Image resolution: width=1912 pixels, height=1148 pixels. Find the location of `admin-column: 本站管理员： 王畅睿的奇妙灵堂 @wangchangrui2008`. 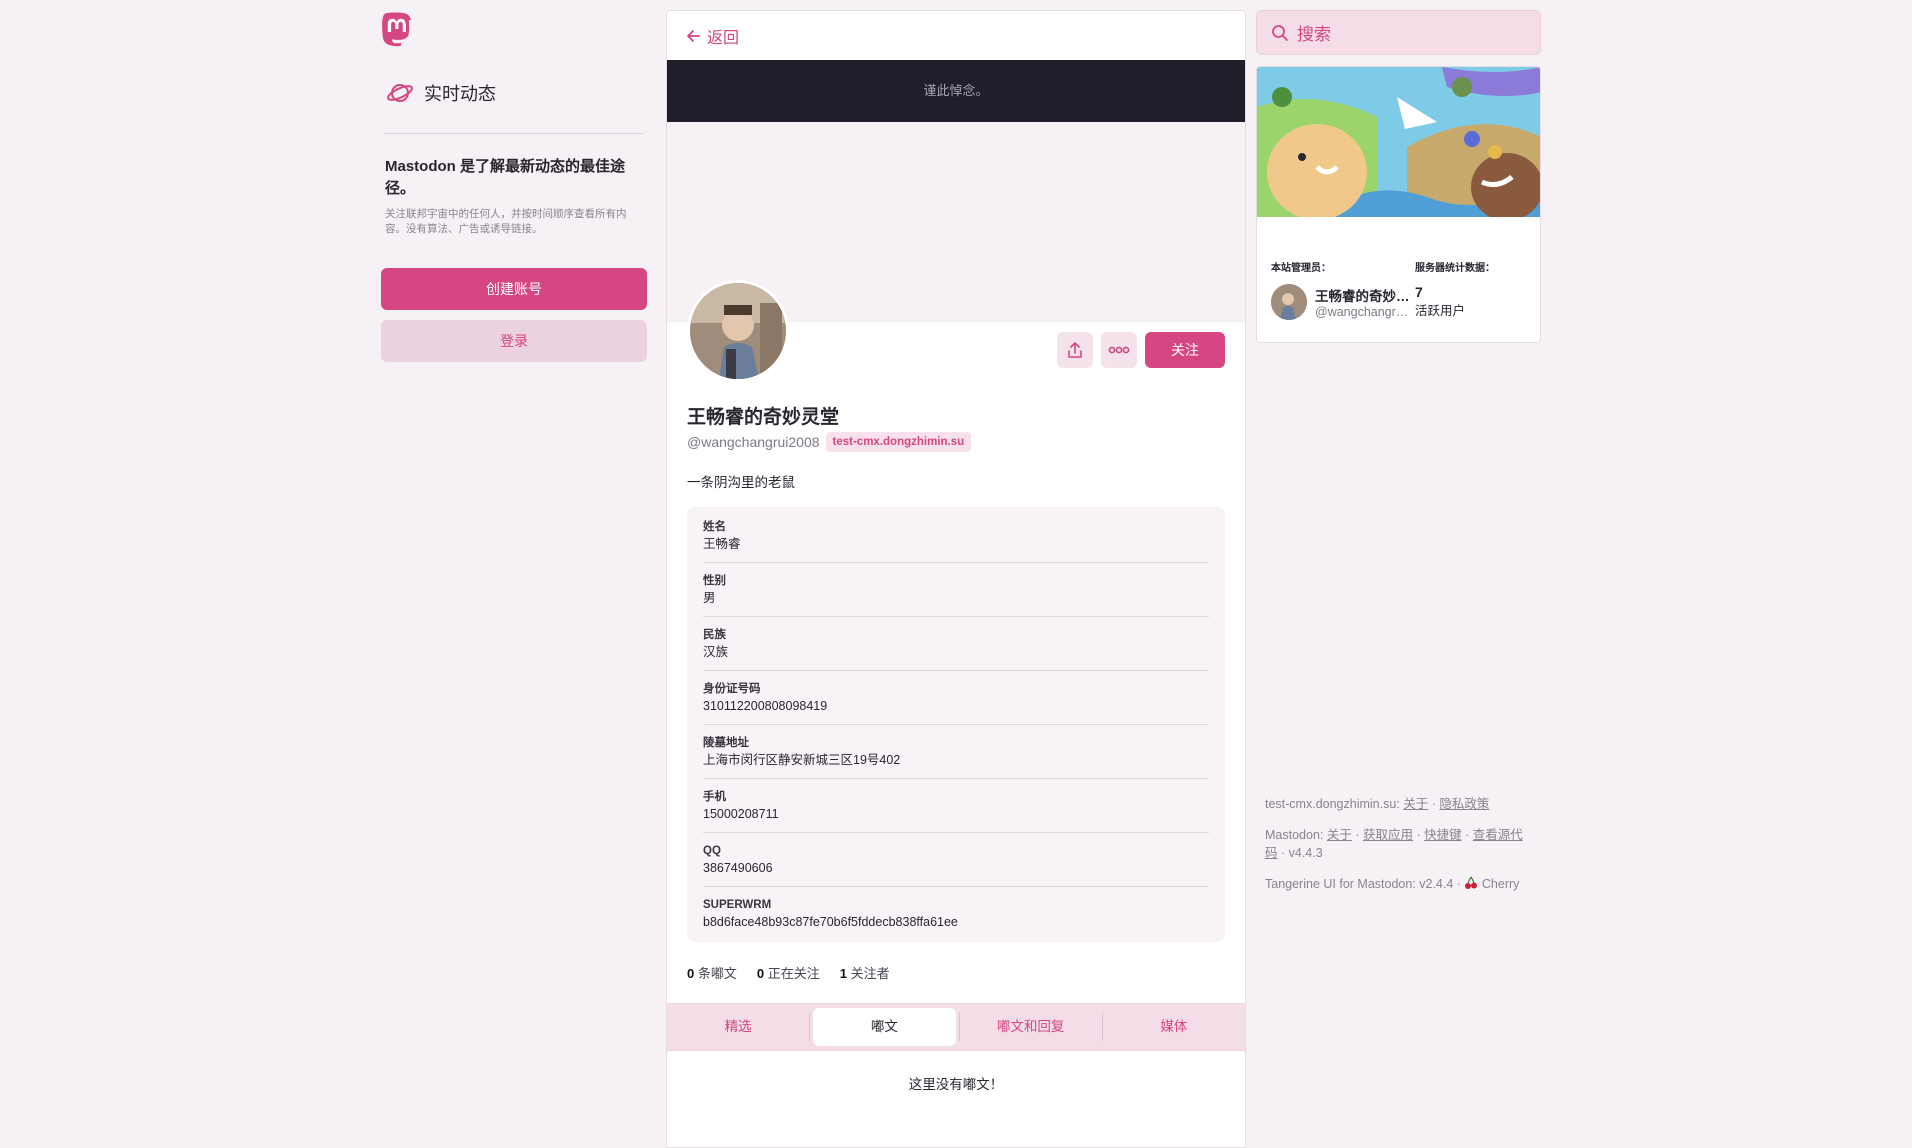

admin-column: 本站管理员： 王畅睿的奇妙灵堂 @wangchangrui2008 is located at coordinates (1343, 289).